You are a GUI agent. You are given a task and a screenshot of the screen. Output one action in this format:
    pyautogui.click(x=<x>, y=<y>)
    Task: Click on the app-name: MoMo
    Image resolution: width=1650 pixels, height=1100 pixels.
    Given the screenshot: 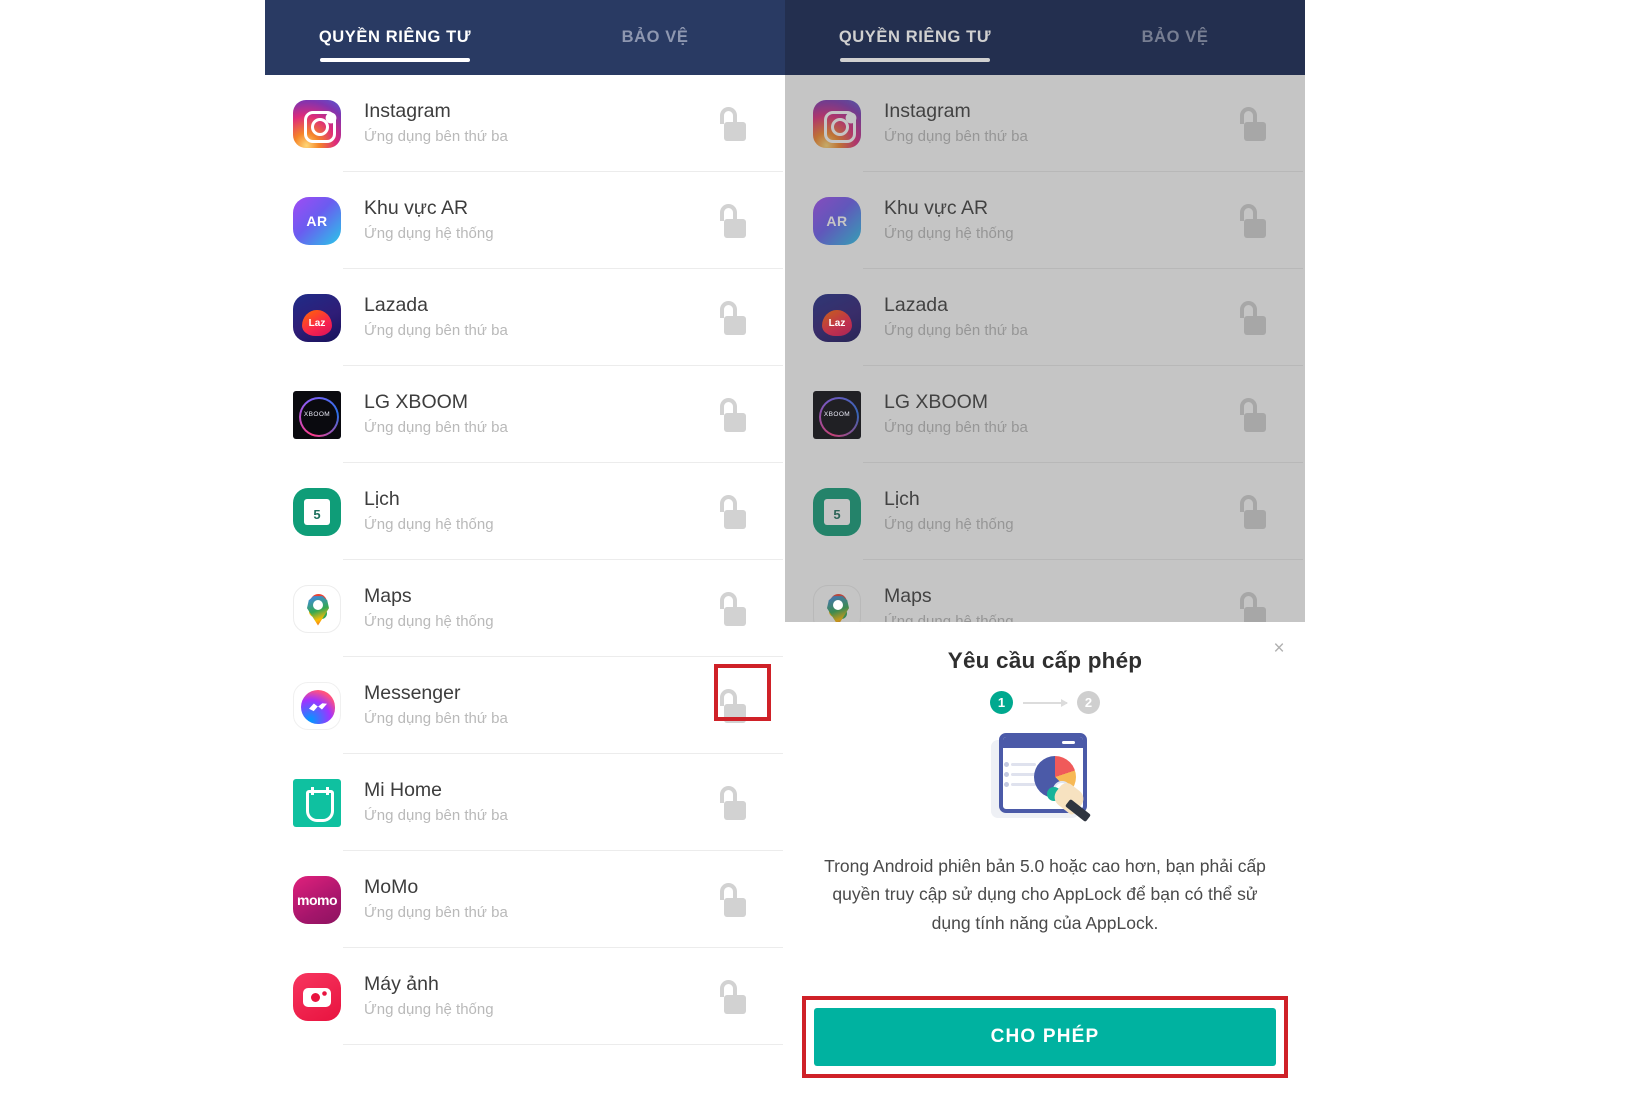 What is the action you would take?
    pyautogui.click(x=391, y=887)
    